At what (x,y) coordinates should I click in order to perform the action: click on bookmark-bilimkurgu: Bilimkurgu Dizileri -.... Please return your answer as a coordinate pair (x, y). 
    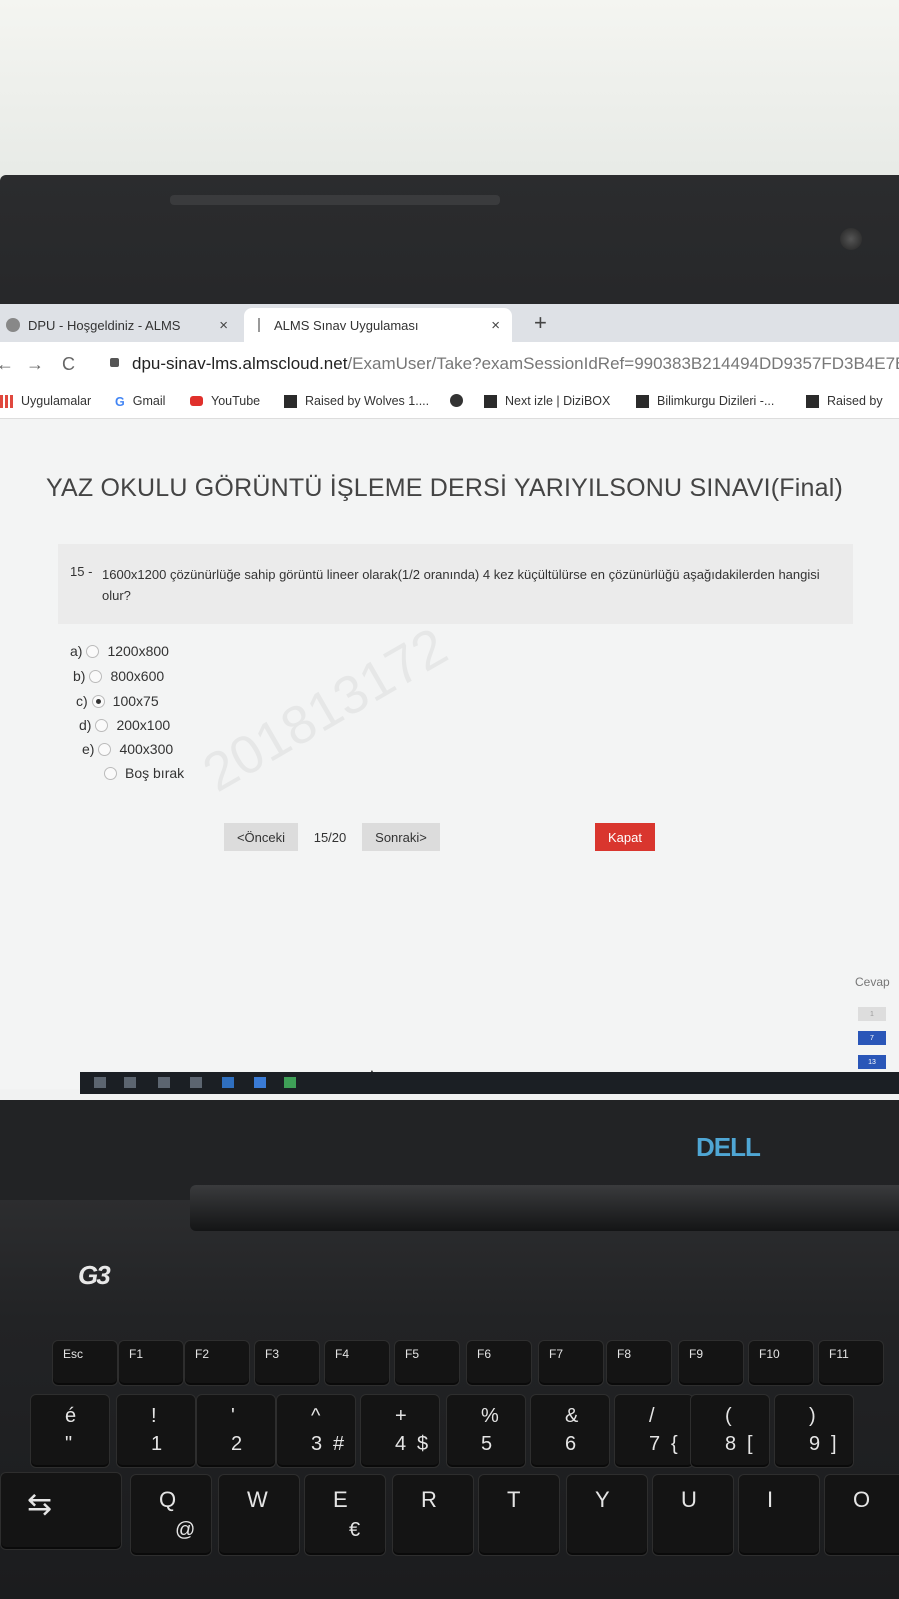
    Looking at the image, I should click on (705, 401).